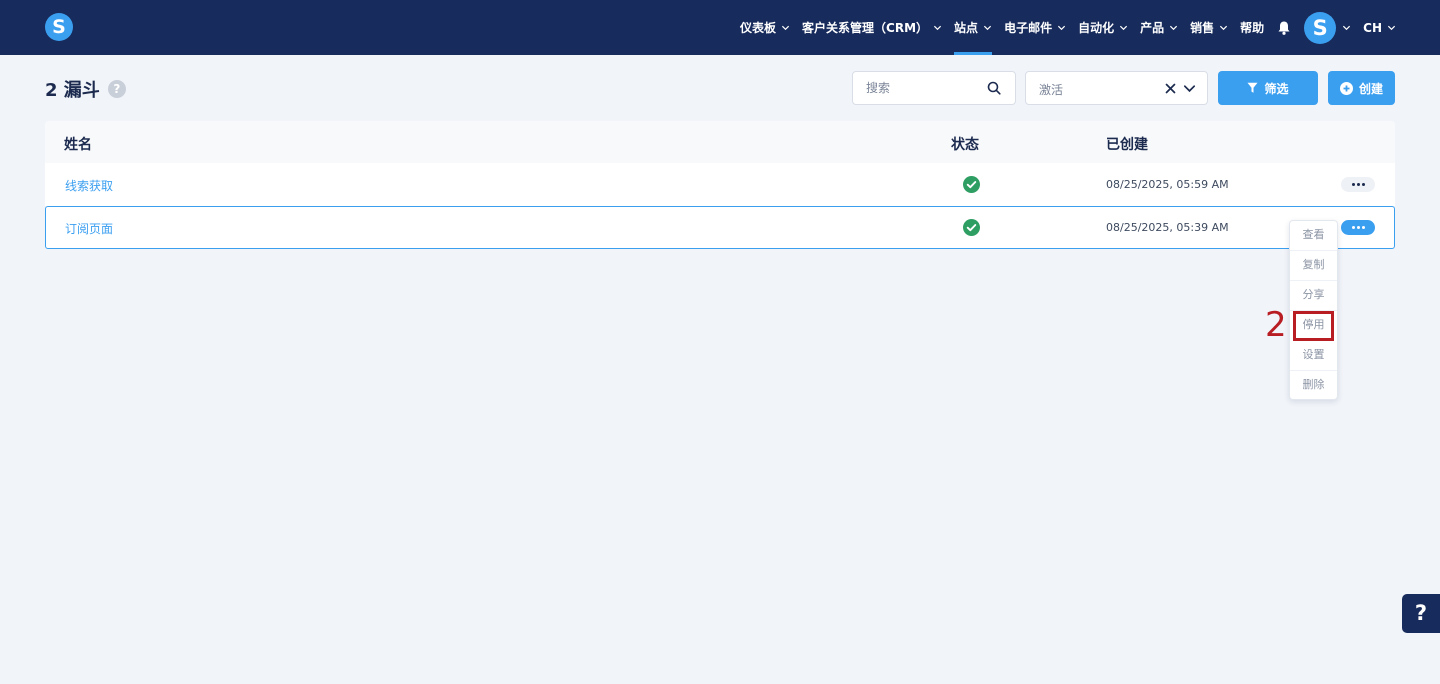  I want to click on column-header-created: 已创建, so click(1127, 144).